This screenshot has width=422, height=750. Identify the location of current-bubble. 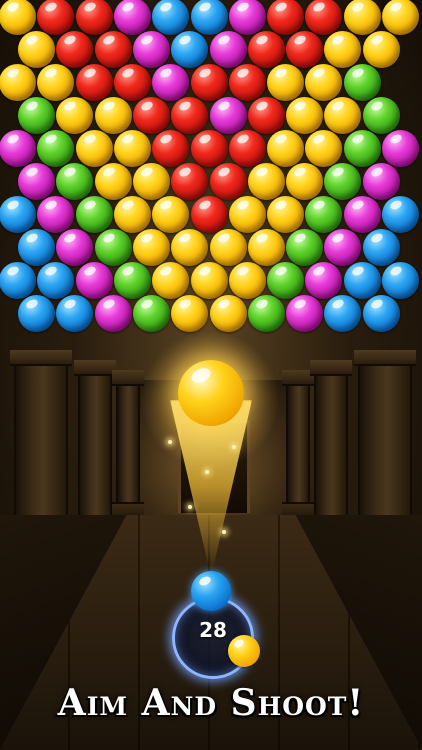
(211, 591).